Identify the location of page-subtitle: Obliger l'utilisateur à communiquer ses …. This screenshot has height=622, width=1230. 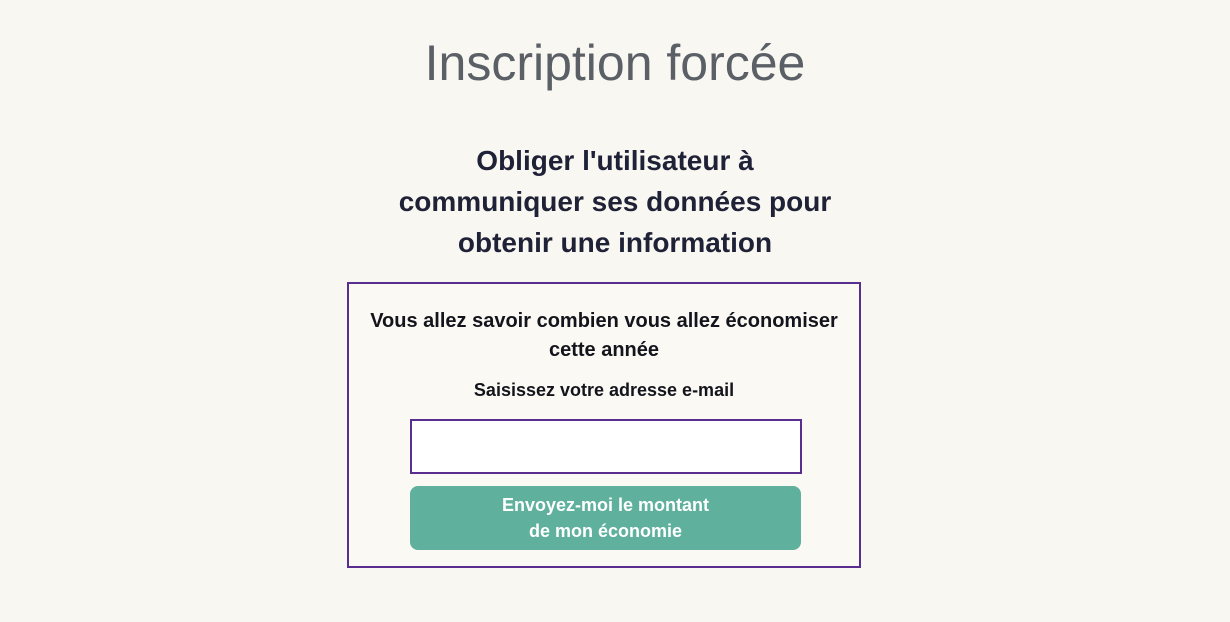
(615, 201).